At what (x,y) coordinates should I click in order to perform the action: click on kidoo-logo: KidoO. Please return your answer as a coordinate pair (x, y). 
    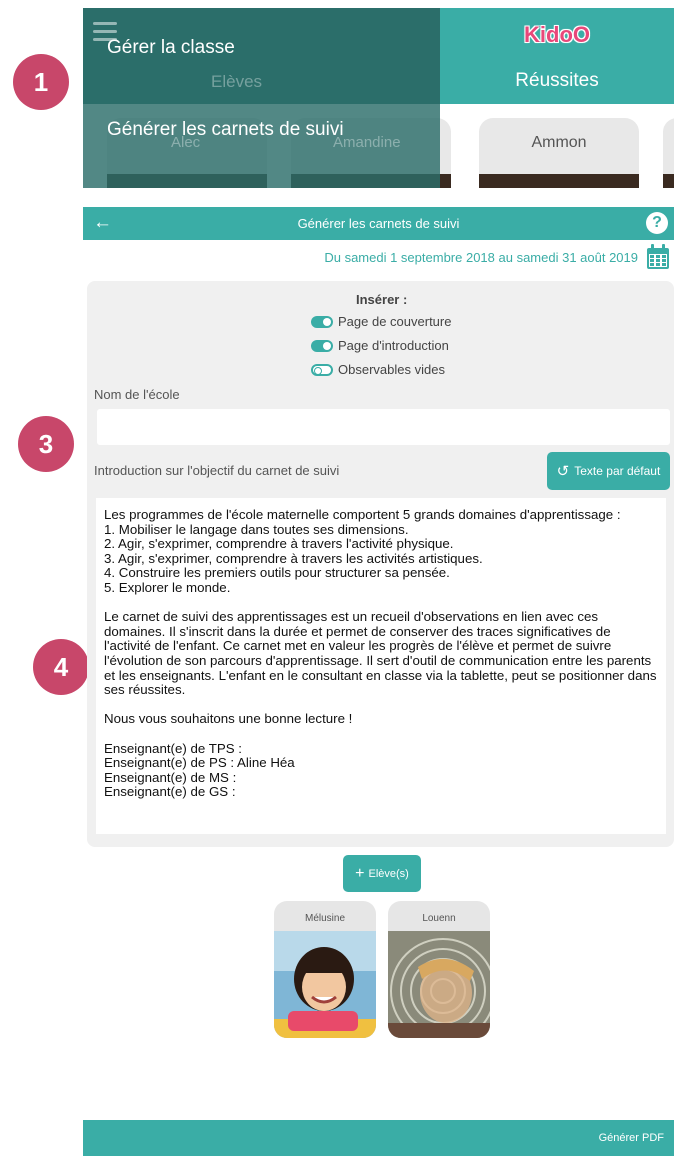
    Looking at the image, I should click on (557, 34).